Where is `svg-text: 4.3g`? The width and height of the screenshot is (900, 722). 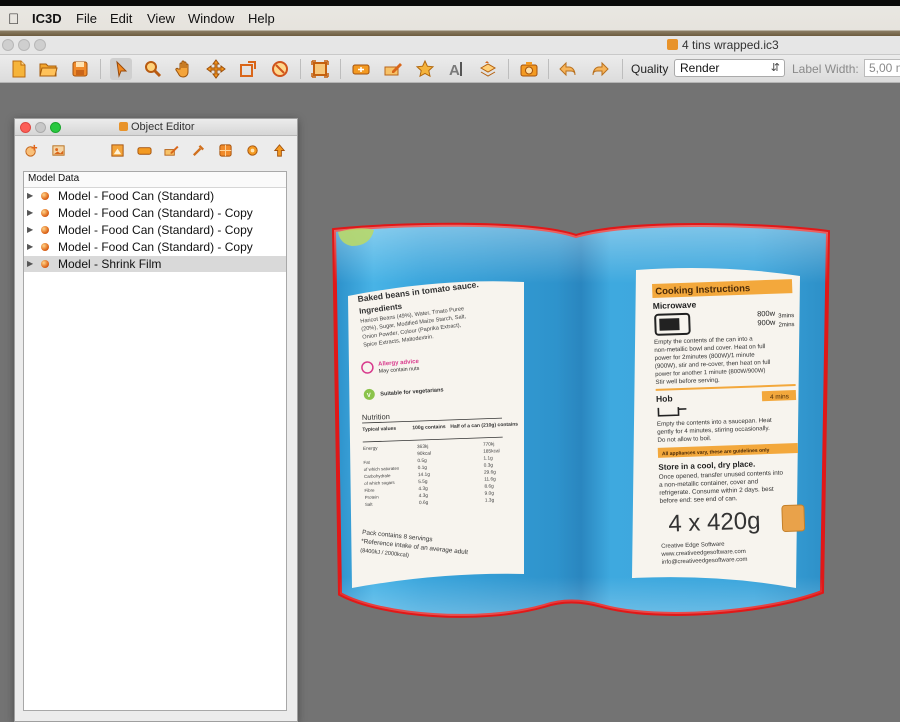 svg-text: 4.3g is located at coordinates (423, 489).